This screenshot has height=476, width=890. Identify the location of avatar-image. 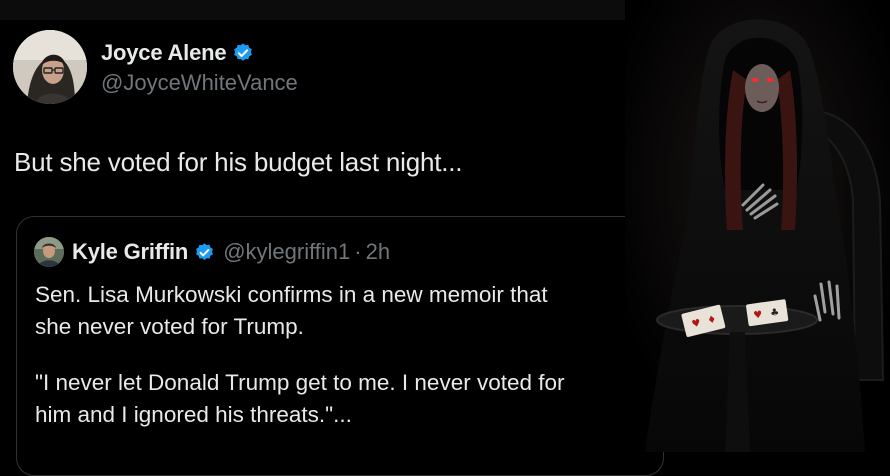
(50, 67).